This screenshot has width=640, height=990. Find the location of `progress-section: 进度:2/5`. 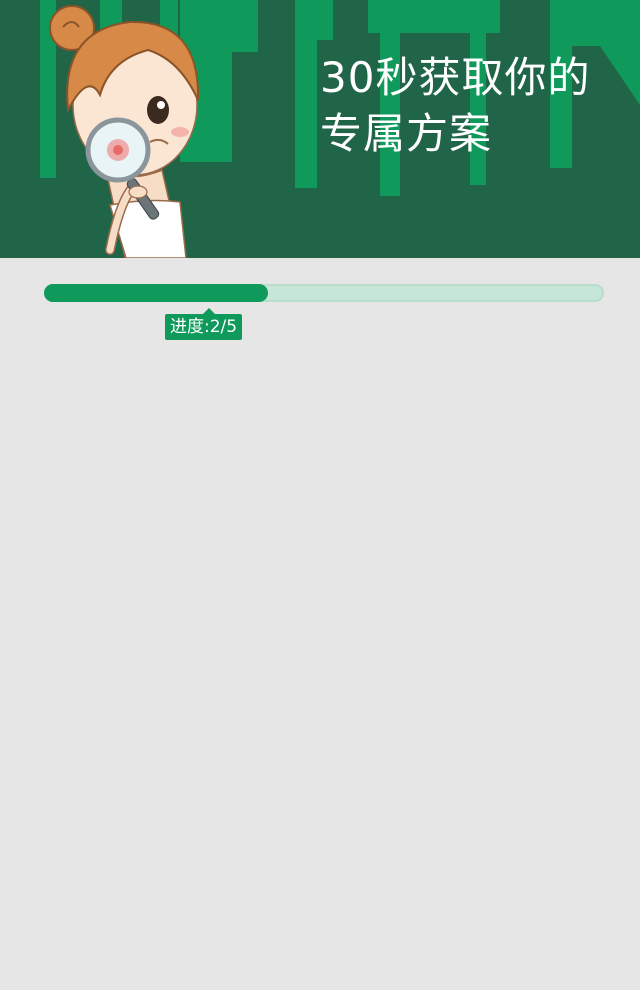

progress-section: 进度:2/5 is located at coordinates (320, 308).